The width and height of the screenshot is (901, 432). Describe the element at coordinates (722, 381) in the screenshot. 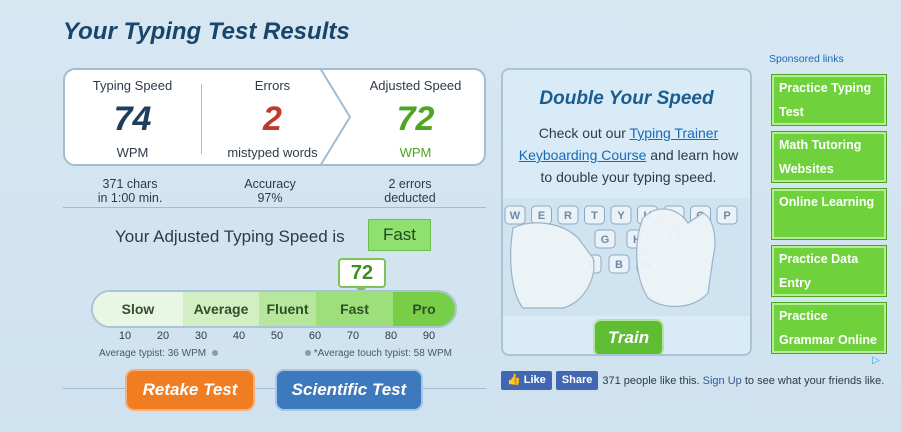

I see `facebook-signup-link: Sign Up` at that location.